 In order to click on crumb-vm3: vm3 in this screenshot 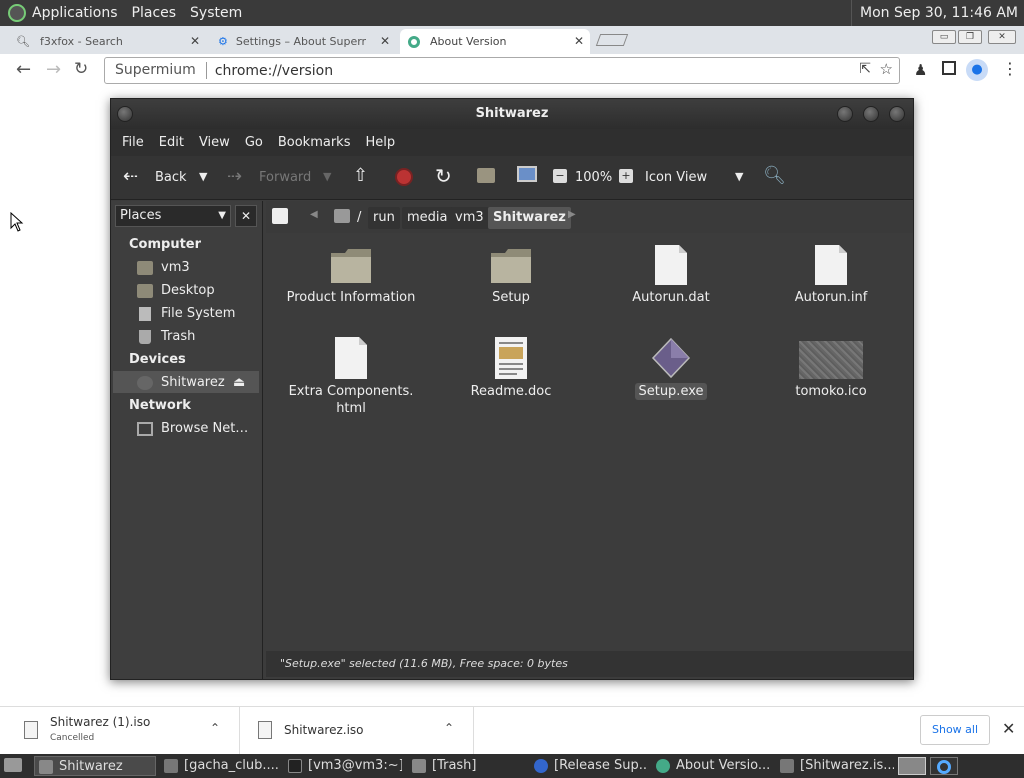, I will do `click(469, 218)`.